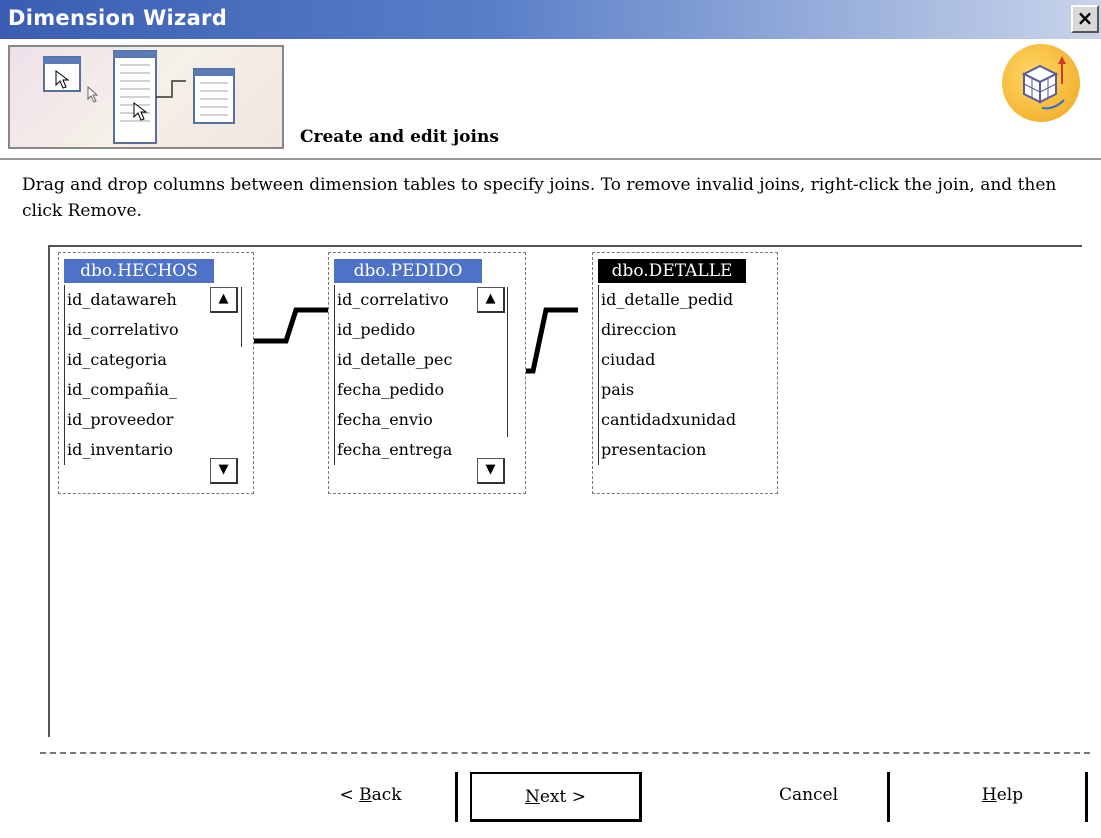 This screenshot has width=1101, height=838. I want to click on next-button: Next >, so click(556, 797).